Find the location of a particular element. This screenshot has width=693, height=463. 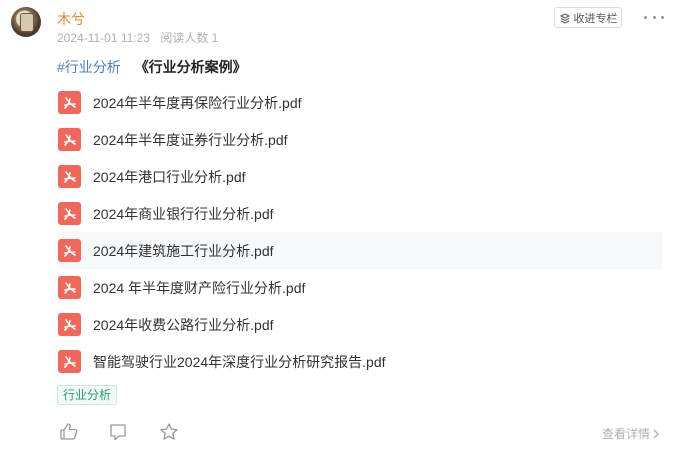

reader-count: 阅读人数 1 is located at coordinates (189, 38).